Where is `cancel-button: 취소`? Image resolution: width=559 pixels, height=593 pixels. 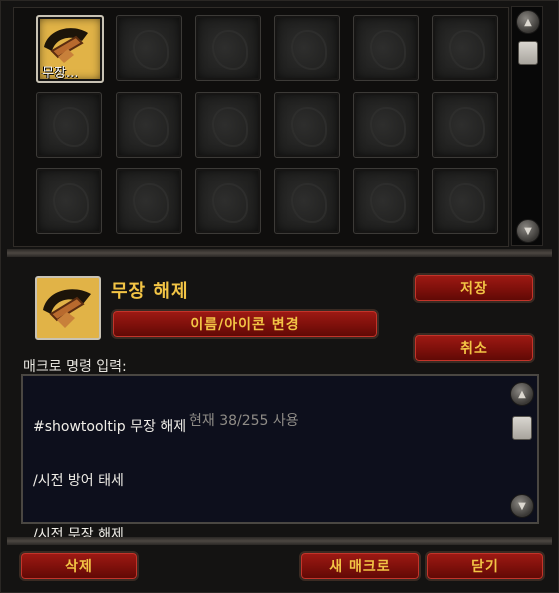
cancel-button: 취소 is located at coordinates (474, 348).